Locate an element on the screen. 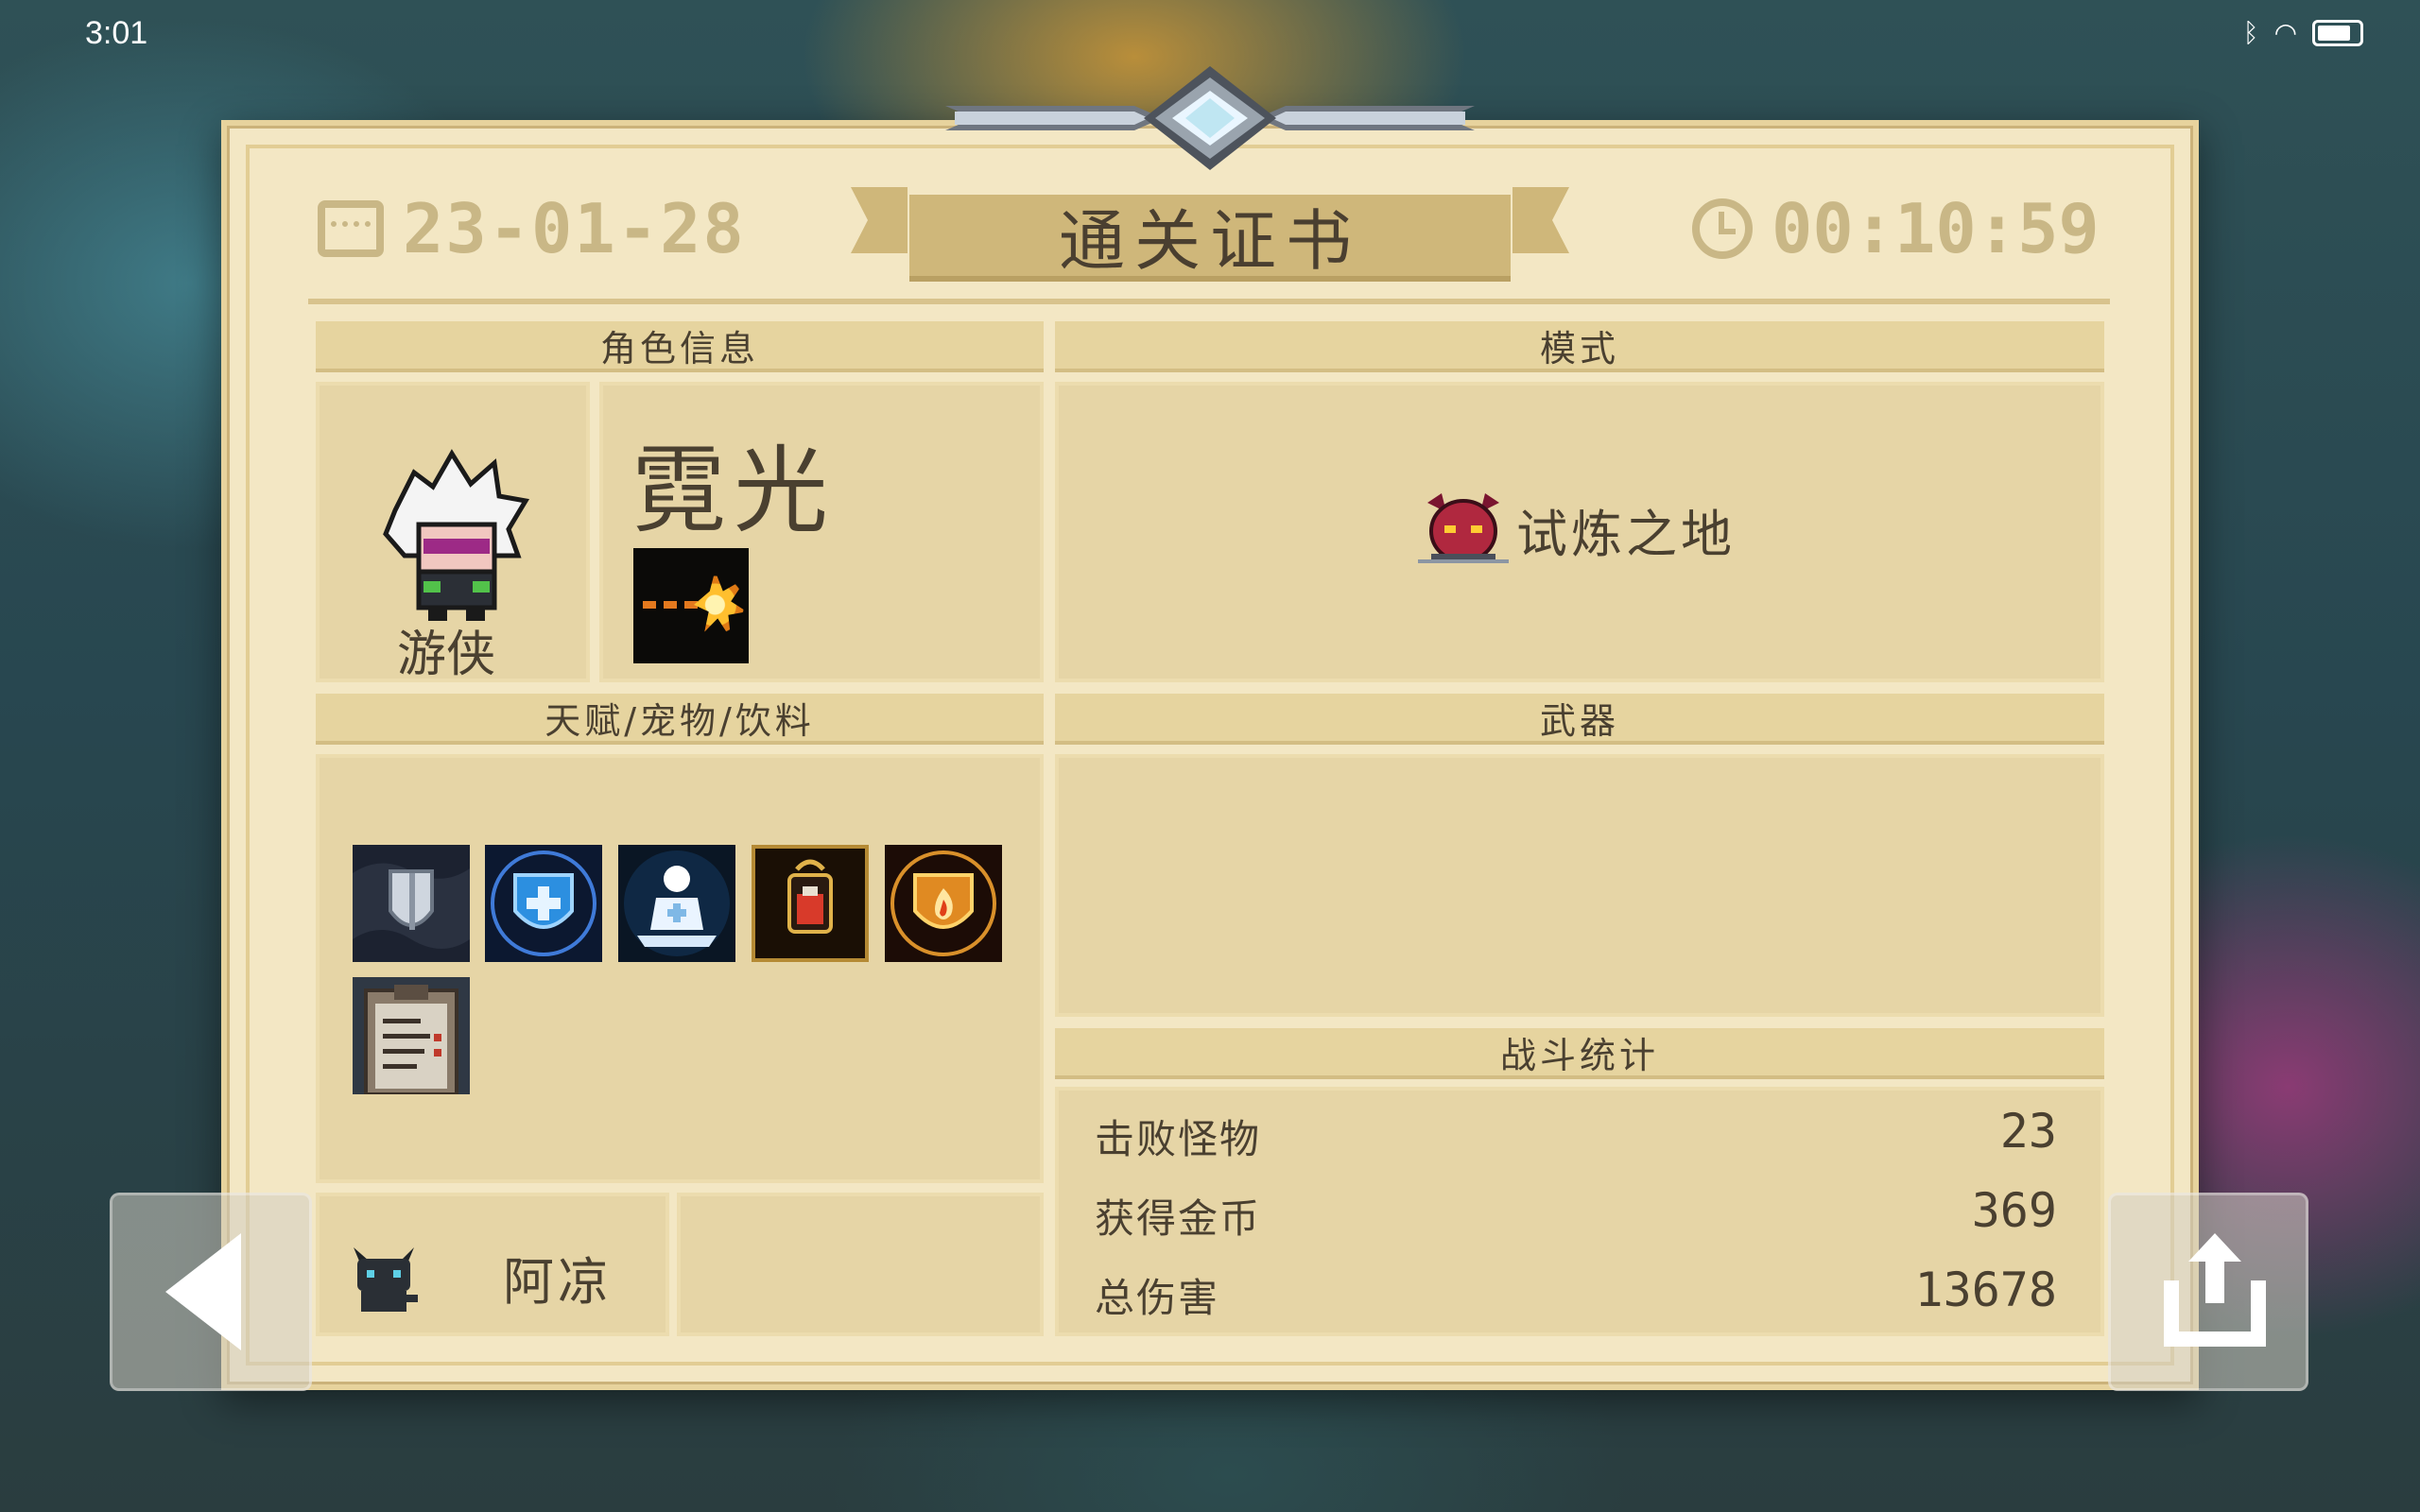  back-arrow-icon is located at coordinates (203, 1291).